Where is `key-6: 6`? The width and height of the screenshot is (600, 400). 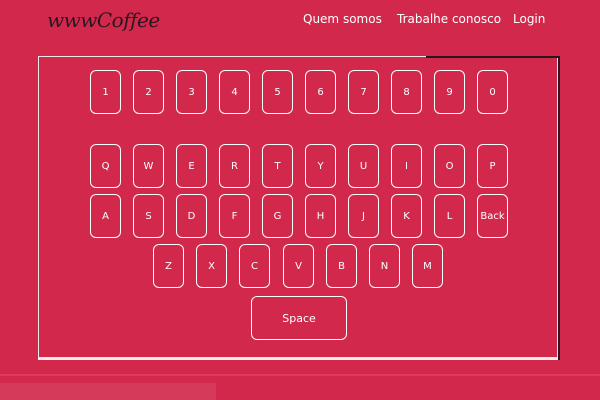
key-6: 6 is located at coordinates (320, 92).